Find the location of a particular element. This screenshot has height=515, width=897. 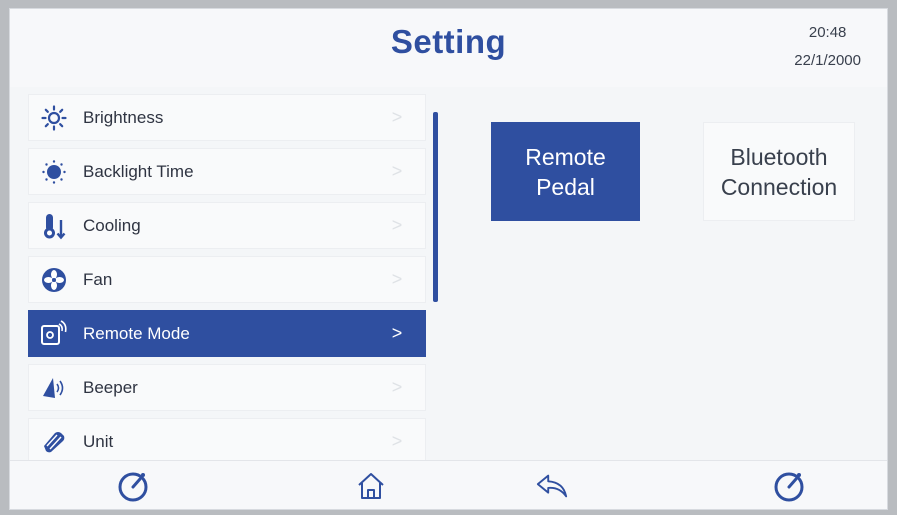

bluetooth-connection-button: Bluetooth Connection is located at coordinates (779, 171).